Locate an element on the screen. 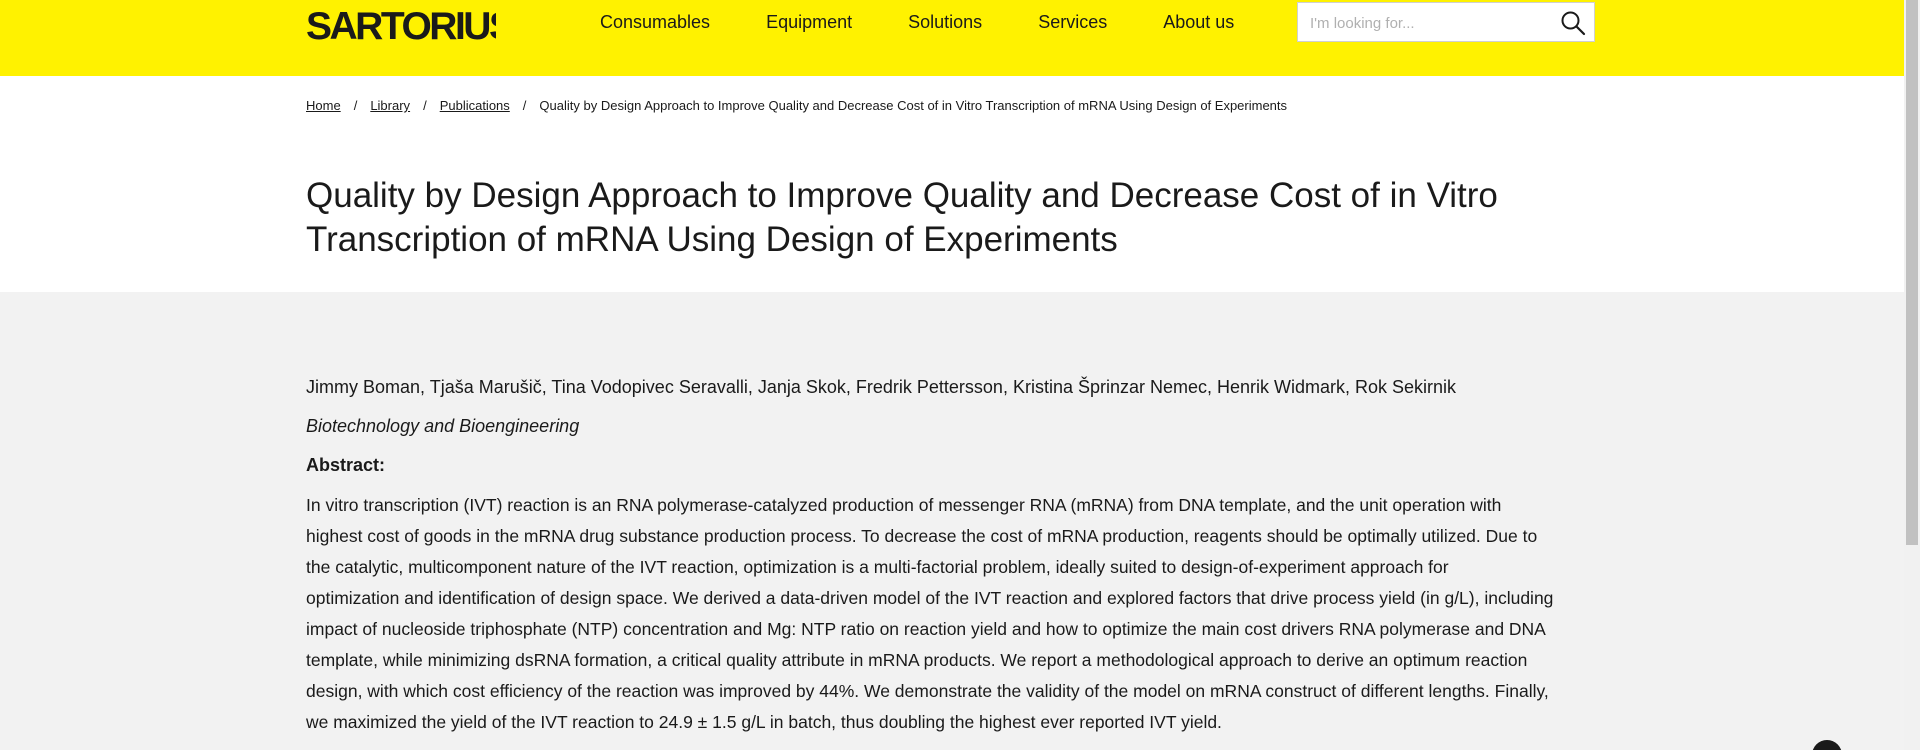 The height and width of the screenshot is (750, 1920). breadcrumb-library: Library is located at coordinates (390, 105).